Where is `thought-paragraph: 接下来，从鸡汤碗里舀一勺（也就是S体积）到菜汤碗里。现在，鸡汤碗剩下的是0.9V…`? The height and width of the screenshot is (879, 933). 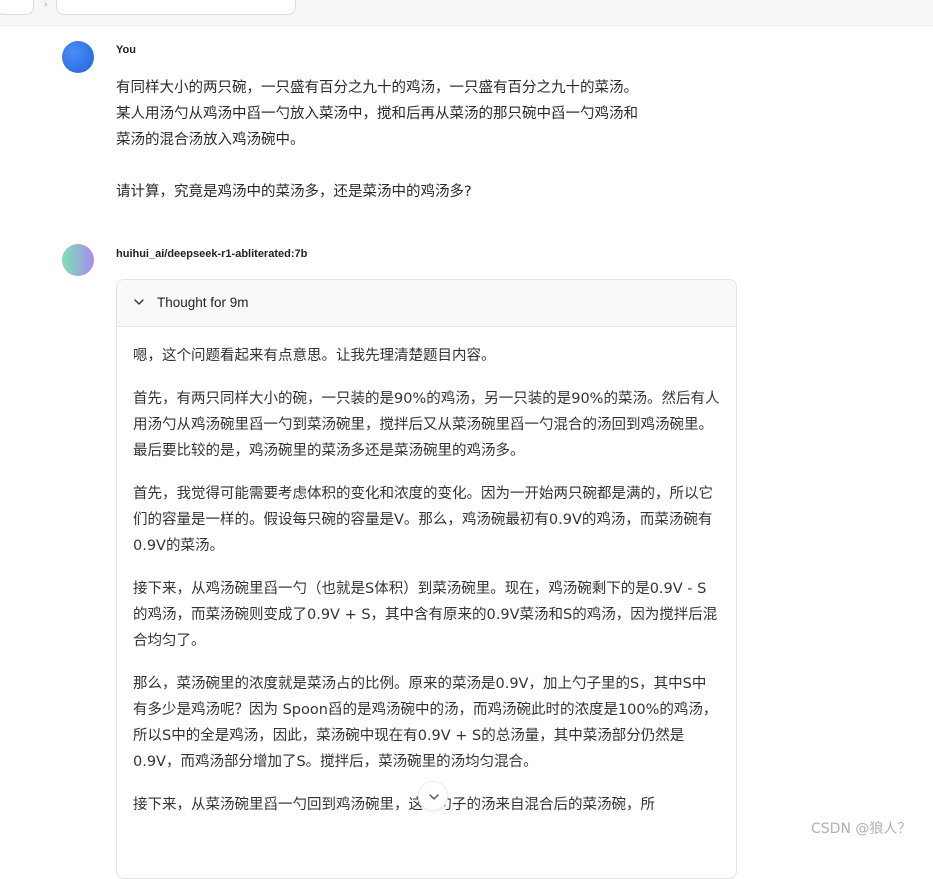 thought-paragraph: 接下来，从鸡汤碗里舀一勺（也就是S体积）到菜汤碗里。现在，鸡汤碗剩下的是0.9V… is located at coordinates (425, 615).